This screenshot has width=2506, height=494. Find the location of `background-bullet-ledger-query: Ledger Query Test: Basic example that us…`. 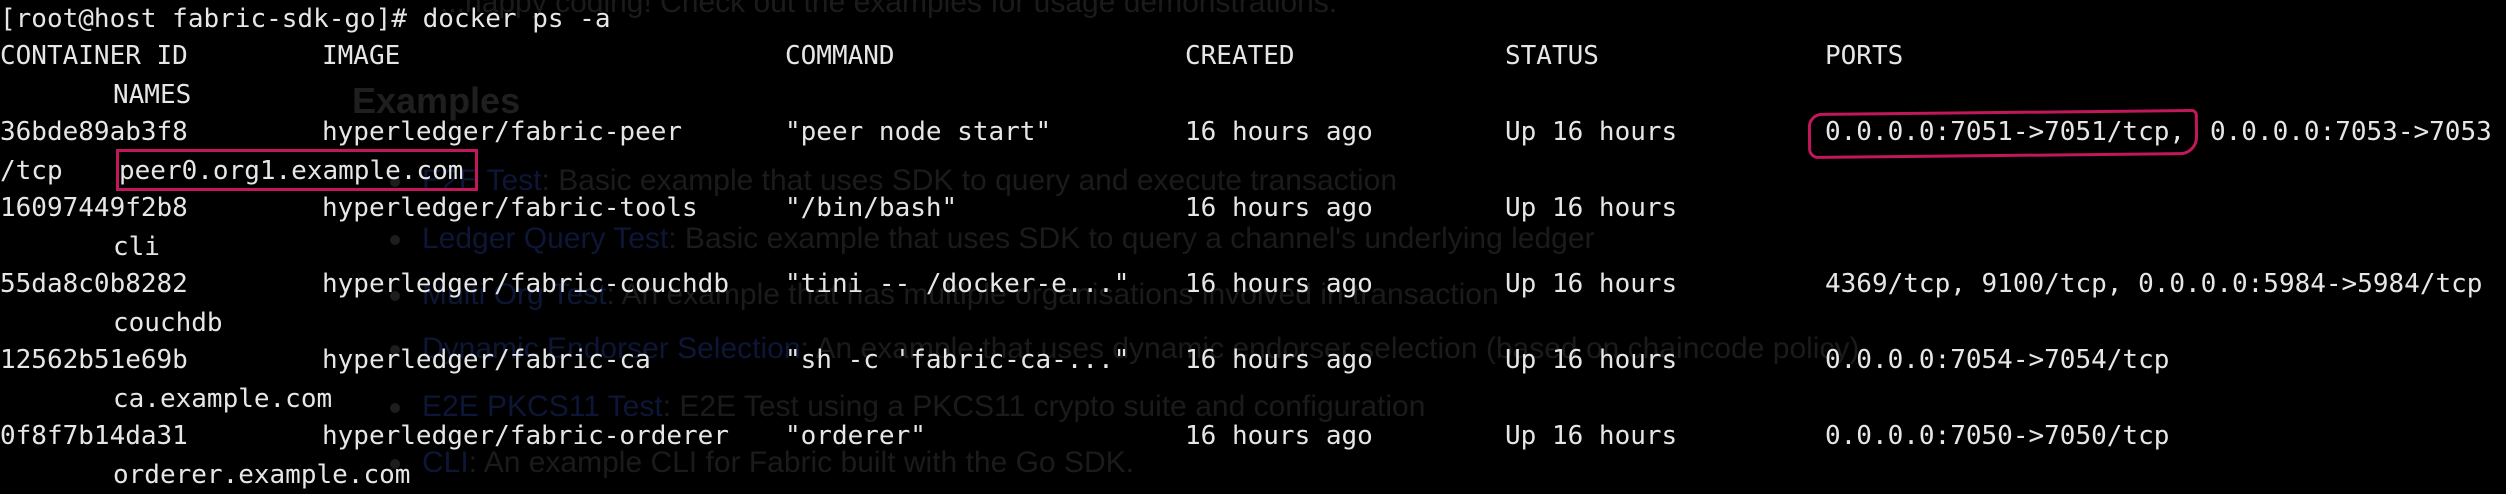

background-bullet-ledger-query: Ledger Query Test: Basic example that us… is located at coordinates (992, 239).